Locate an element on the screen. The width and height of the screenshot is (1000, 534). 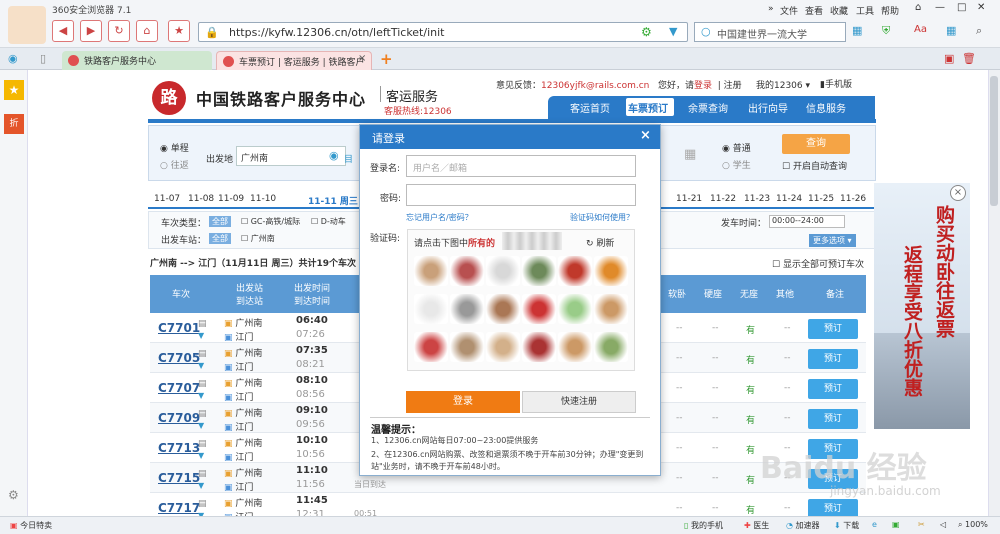
dialog-close-icon: × is located at coordinates (645, 135).